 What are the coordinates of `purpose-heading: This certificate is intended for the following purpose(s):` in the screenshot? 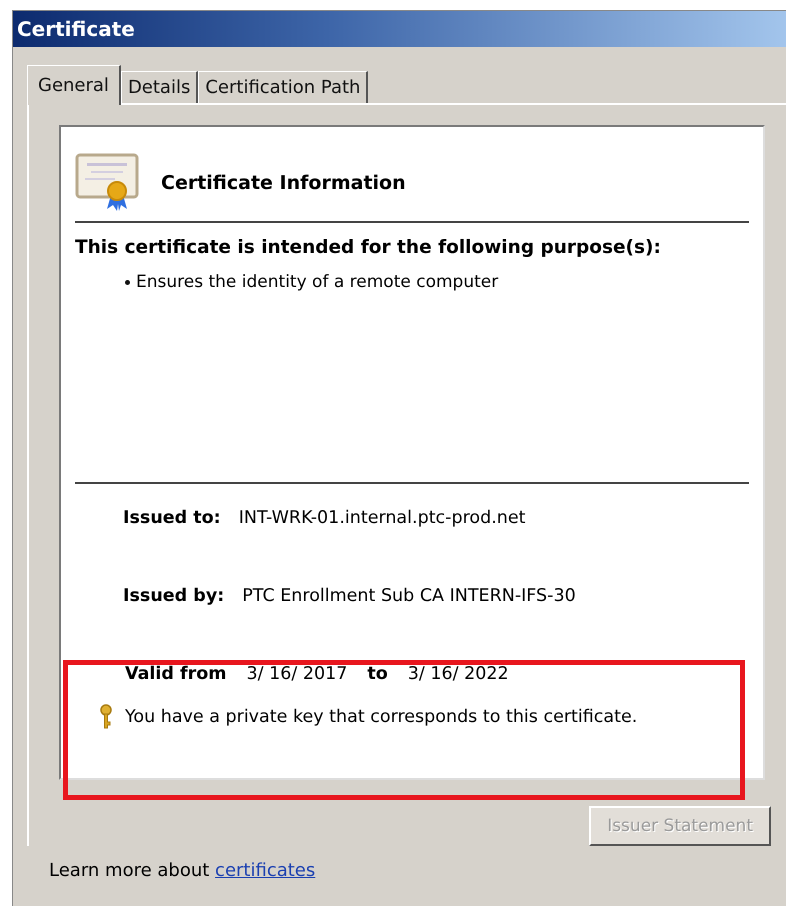 It's located at (368, 247).